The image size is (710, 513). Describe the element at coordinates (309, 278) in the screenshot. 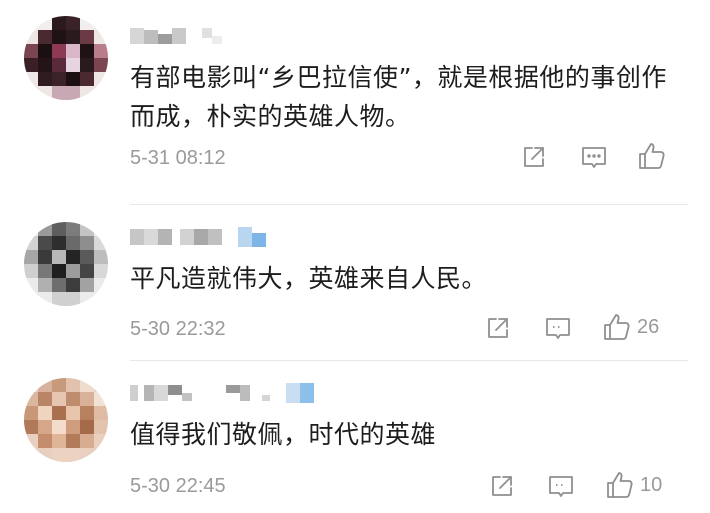

I see `comment-text: 平凡造就伟大，英雄来自人民。` at that location.